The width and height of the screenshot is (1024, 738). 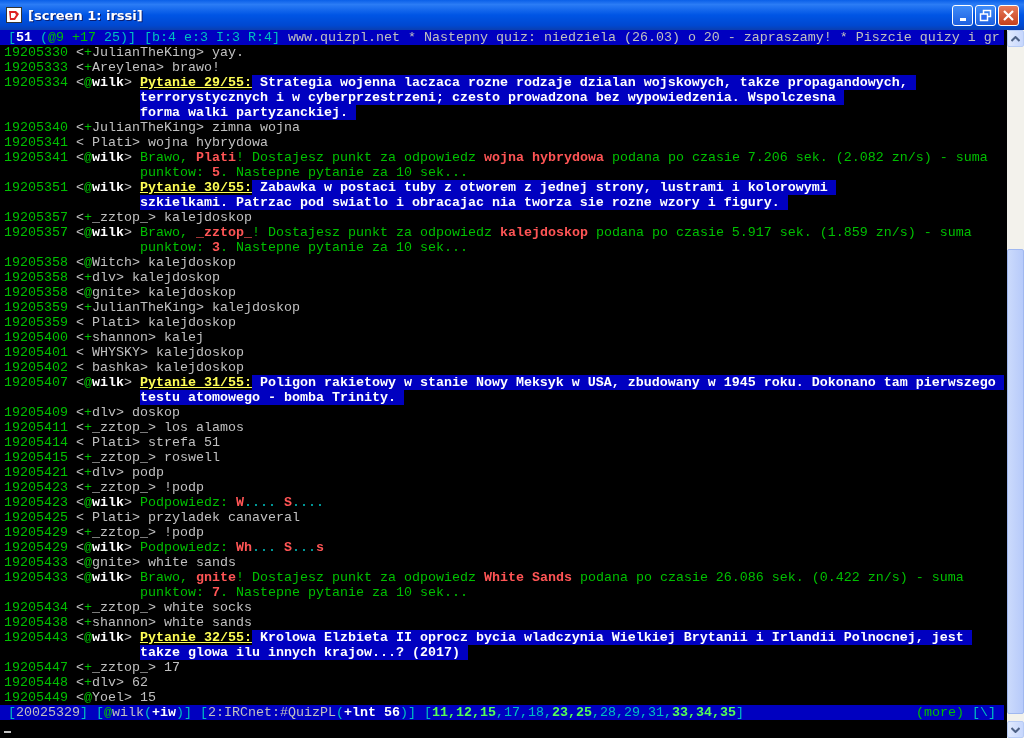 I want to click on question-text: forma walki partyzanckiej., so click(x=247, y=112).